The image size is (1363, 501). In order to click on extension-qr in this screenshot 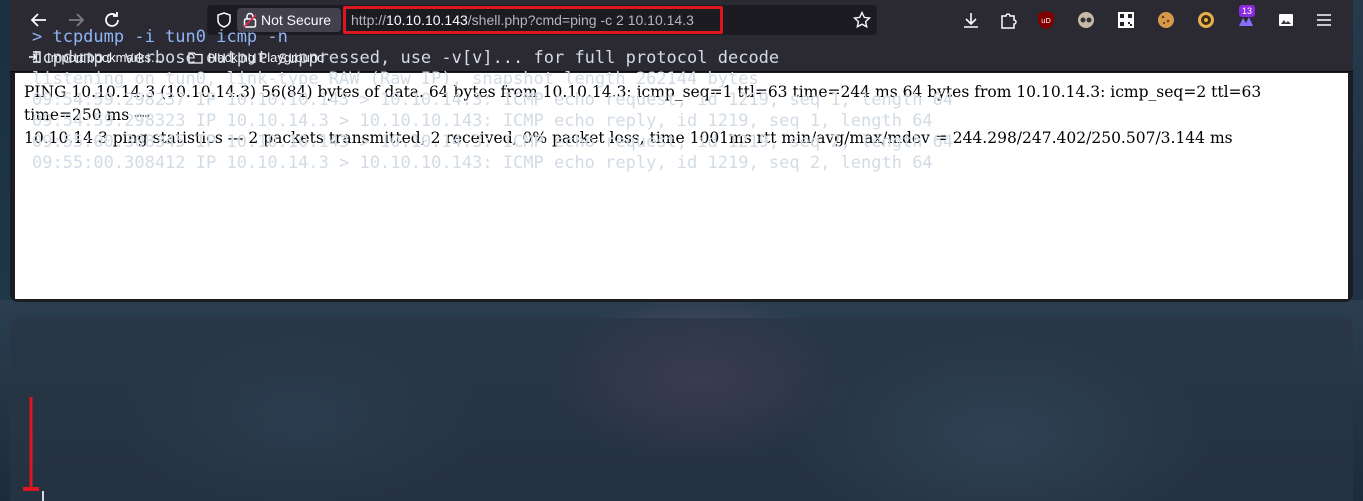, I will do `click(1126, 20)`.